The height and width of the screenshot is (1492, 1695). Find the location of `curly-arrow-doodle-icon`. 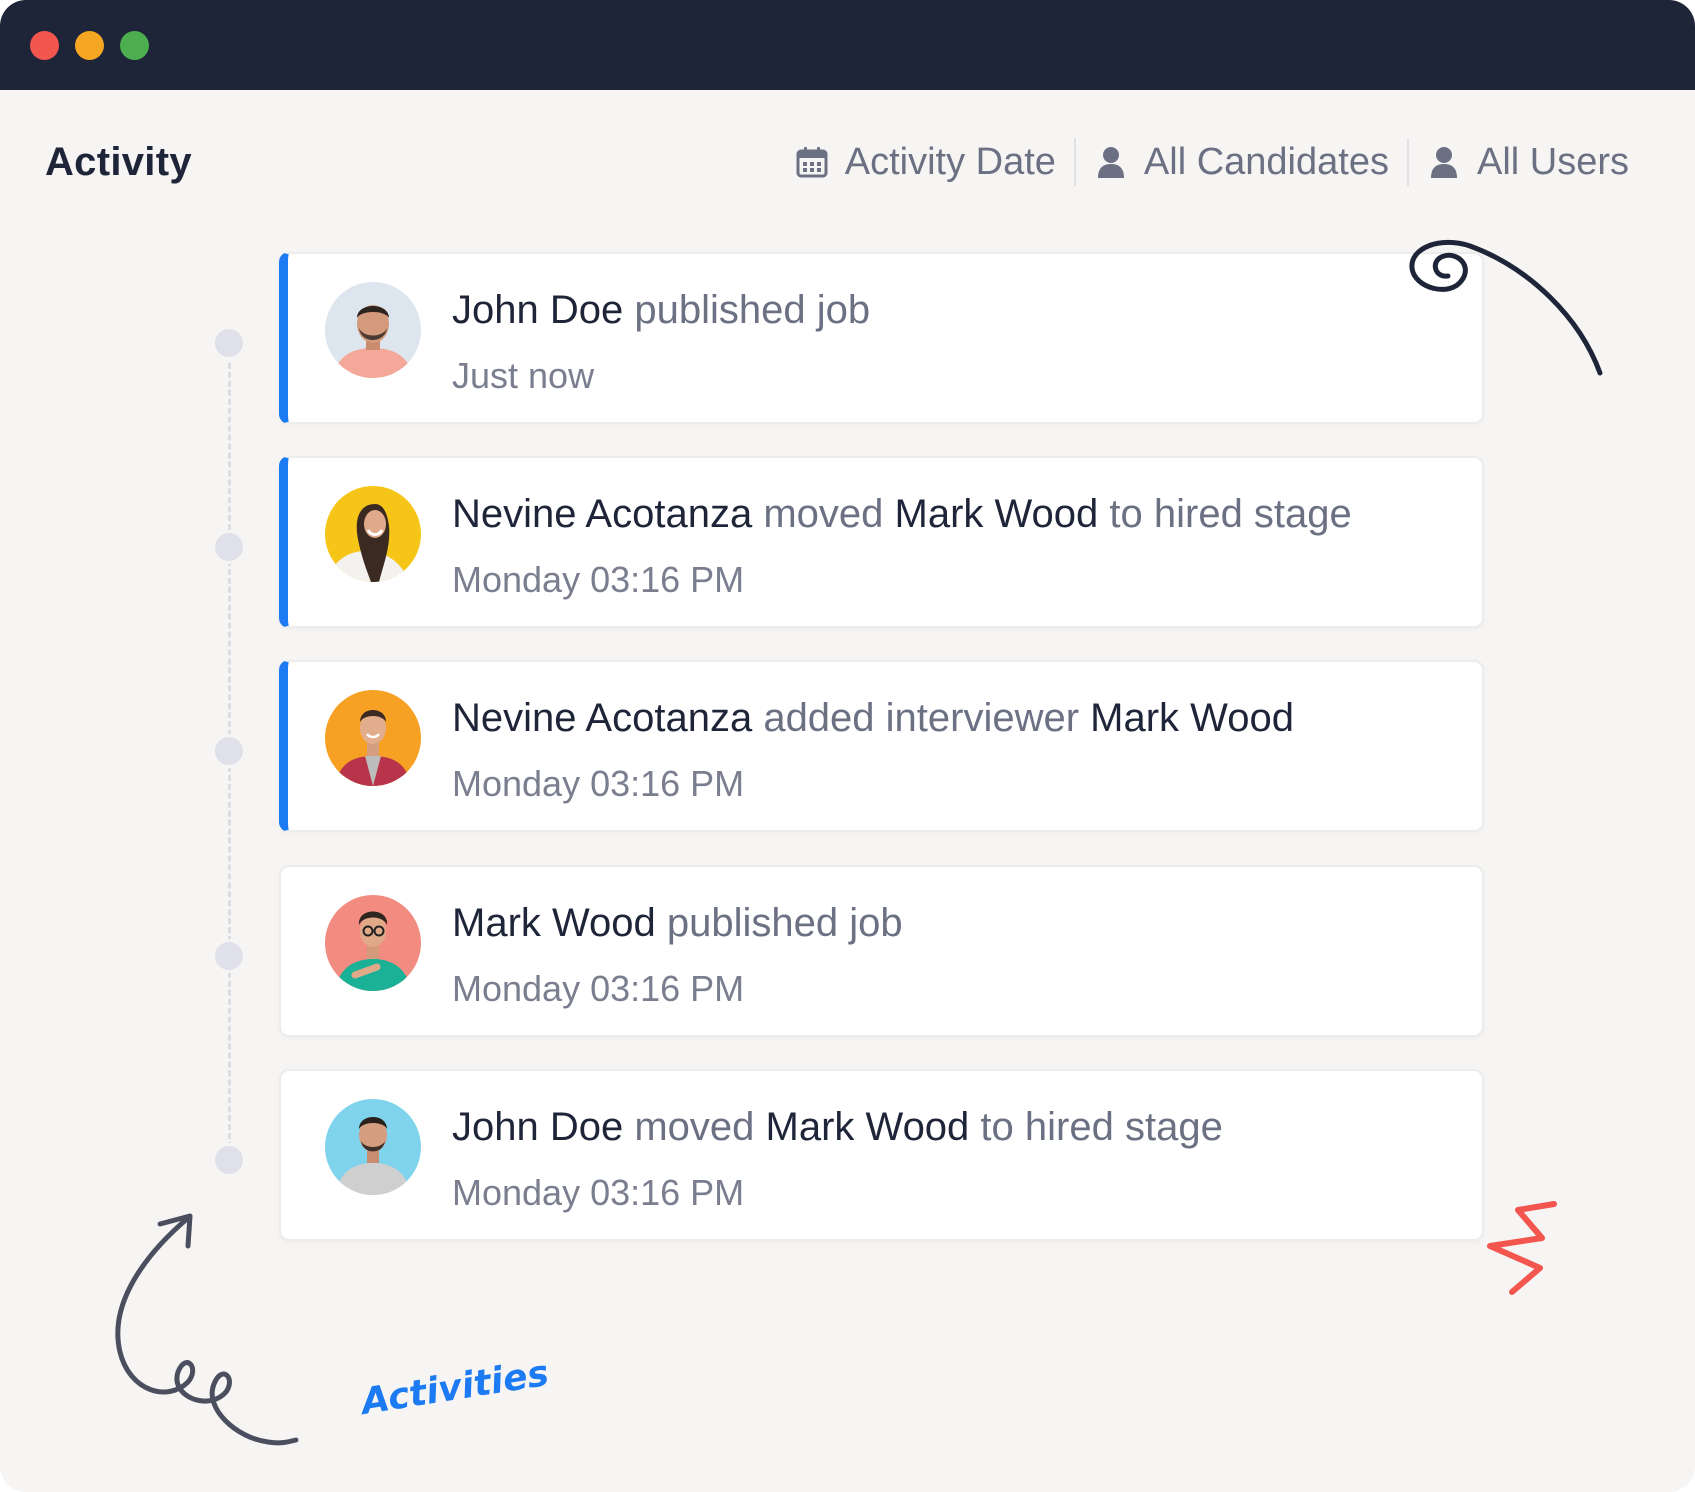

curly-arrow-doodle-icon is located at coordinates (207, 1329).